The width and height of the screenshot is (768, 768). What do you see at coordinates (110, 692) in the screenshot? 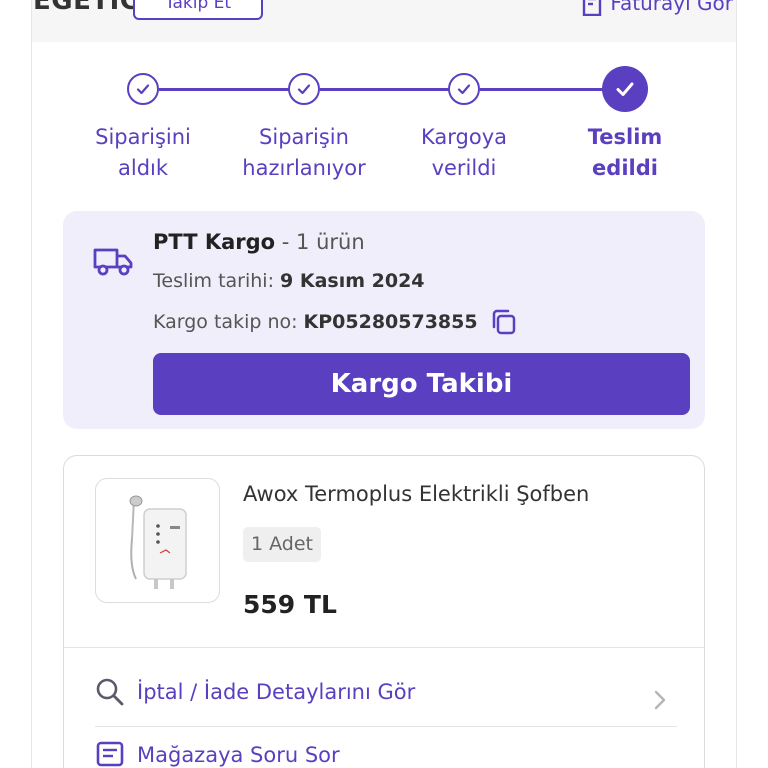
I see `search-icon` at bounding box center [110, 692].